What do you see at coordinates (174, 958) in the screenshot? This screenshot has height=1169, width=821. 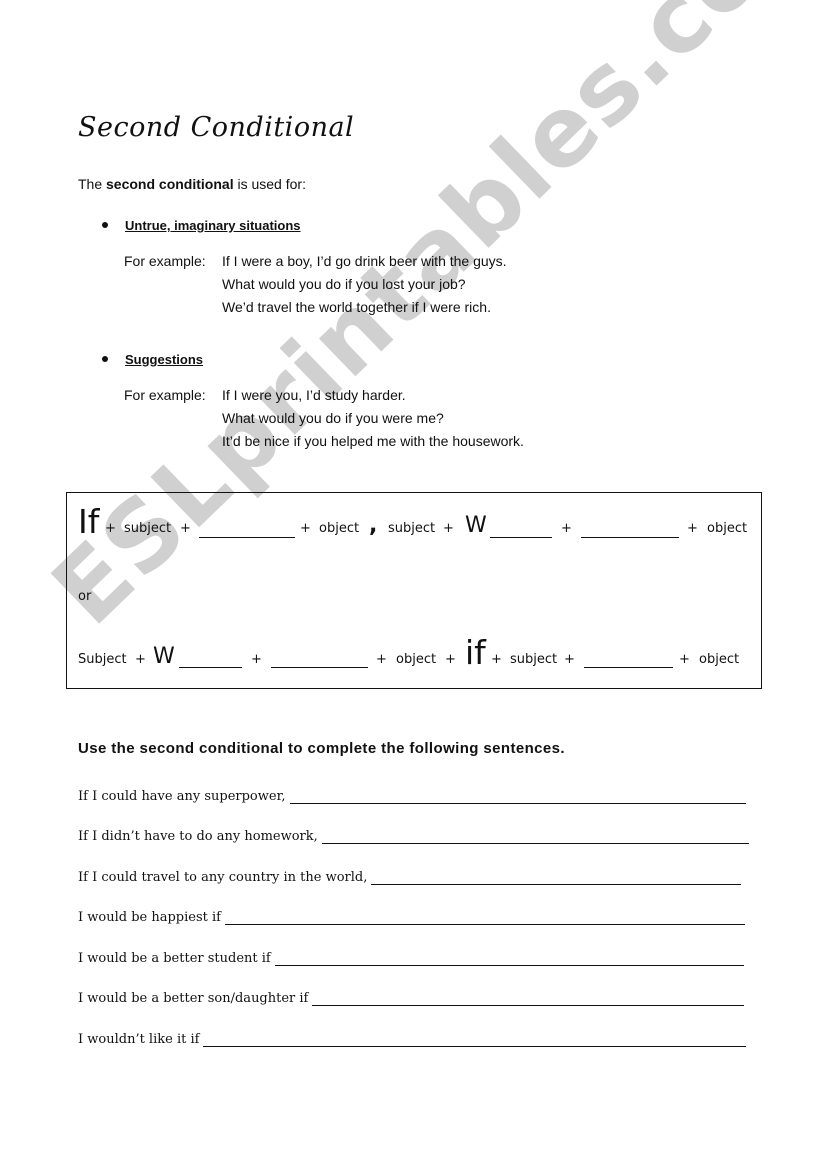 I see `sentence-prompt: I would be a better student if` at bounding box center [174, 958].